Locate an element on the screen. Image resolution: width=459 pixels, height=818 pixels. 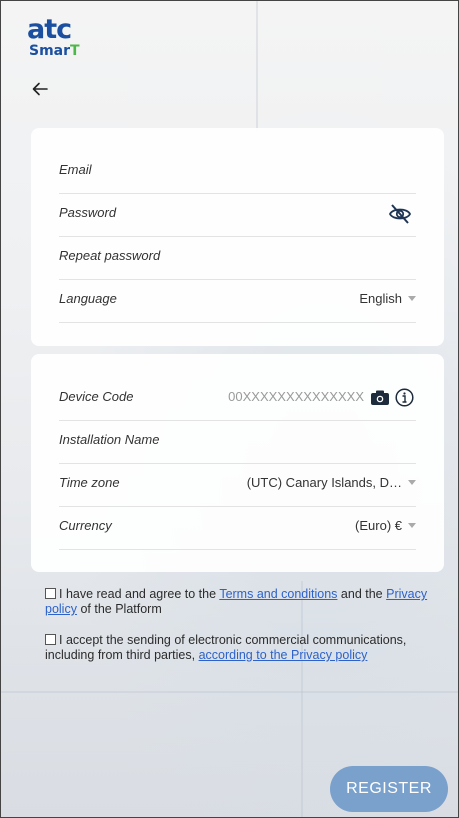
email-field: Email is located at coordinates (237, 172).